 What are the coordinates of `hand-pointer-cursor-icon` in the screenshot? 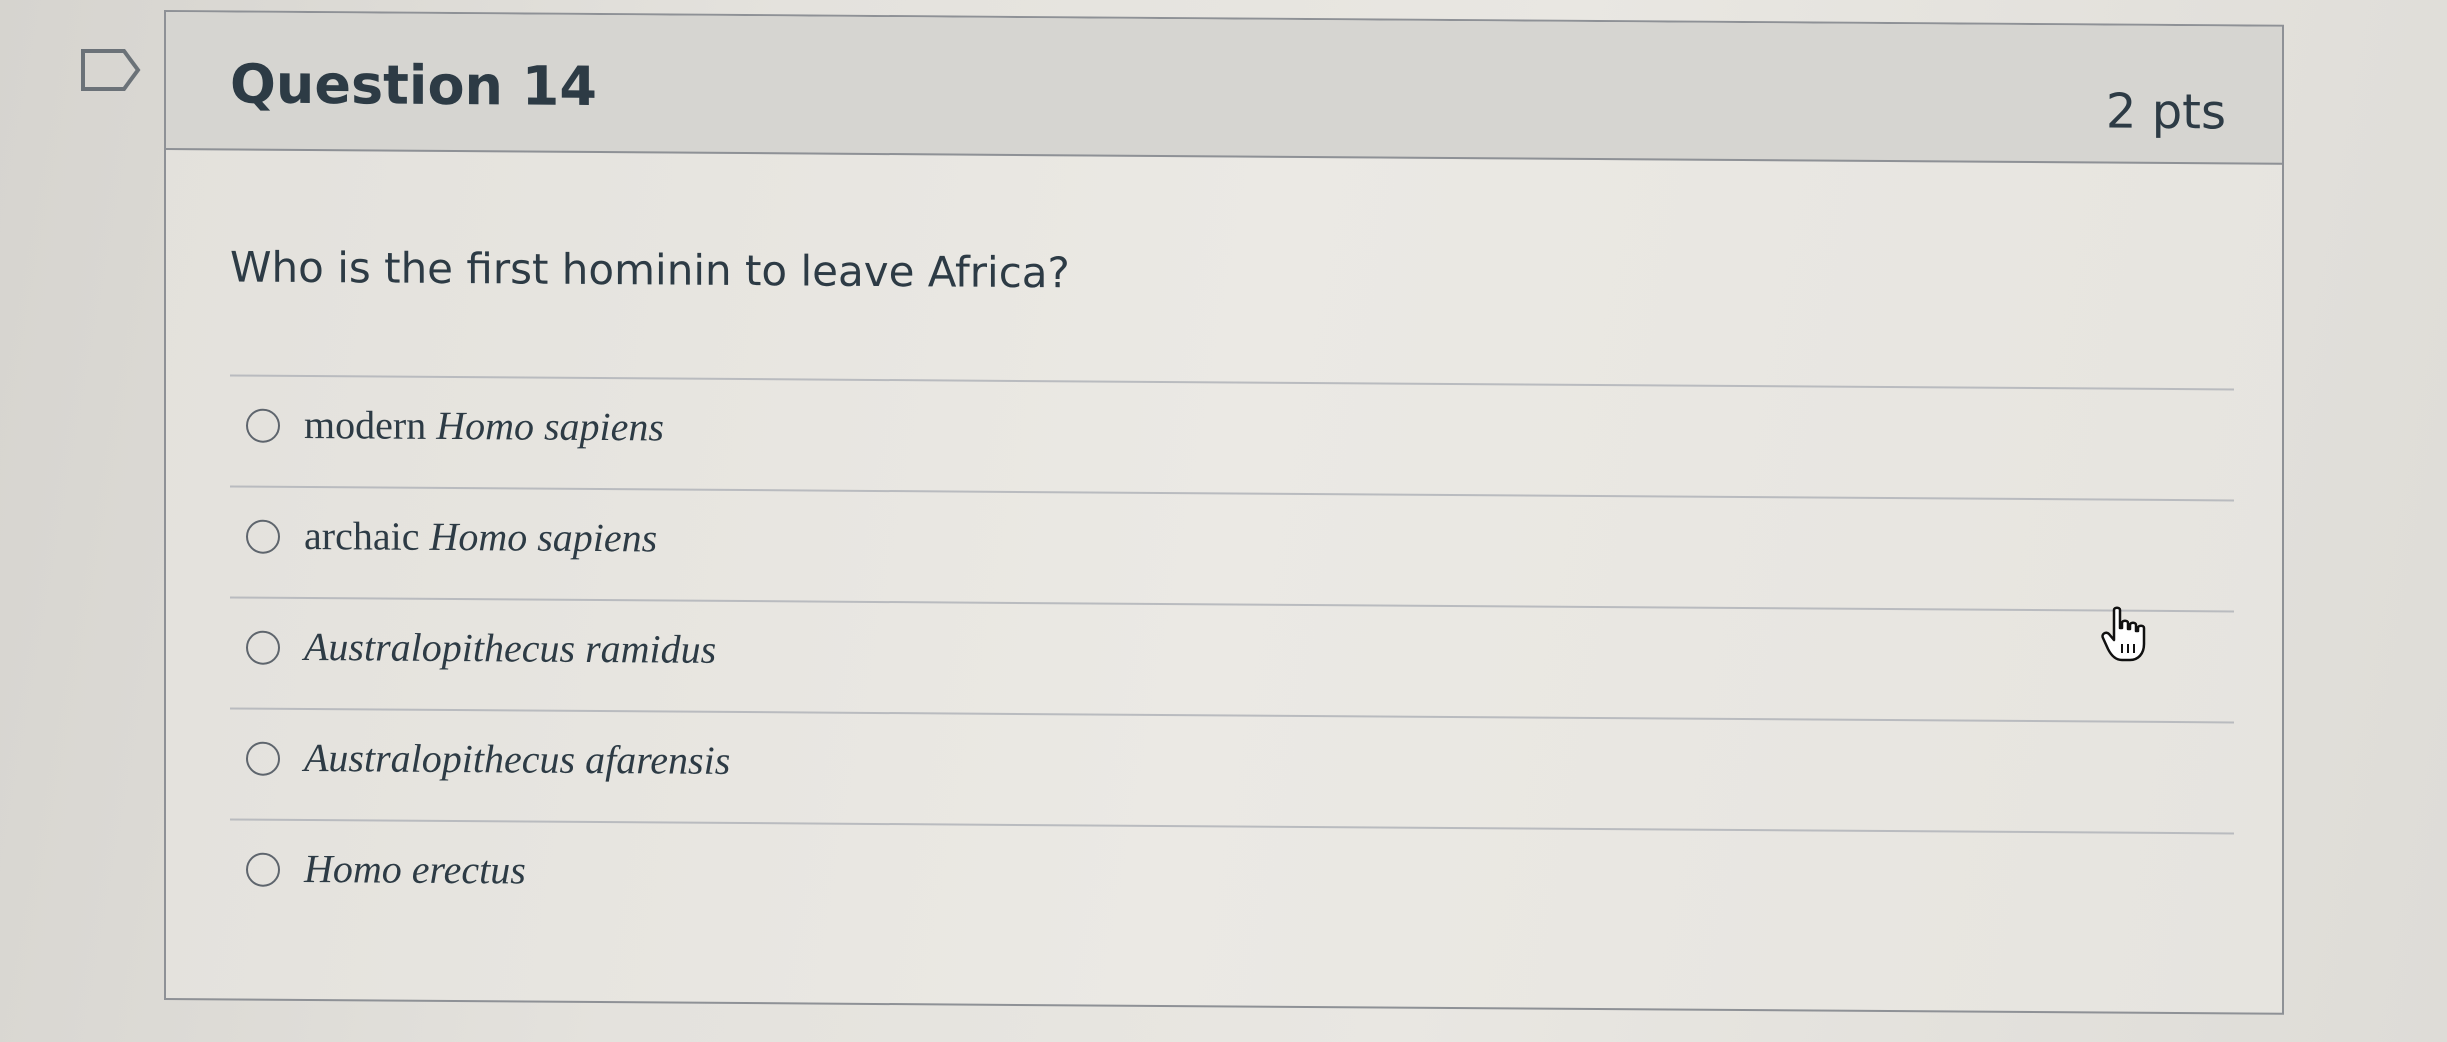 It's located at (2123, 634).